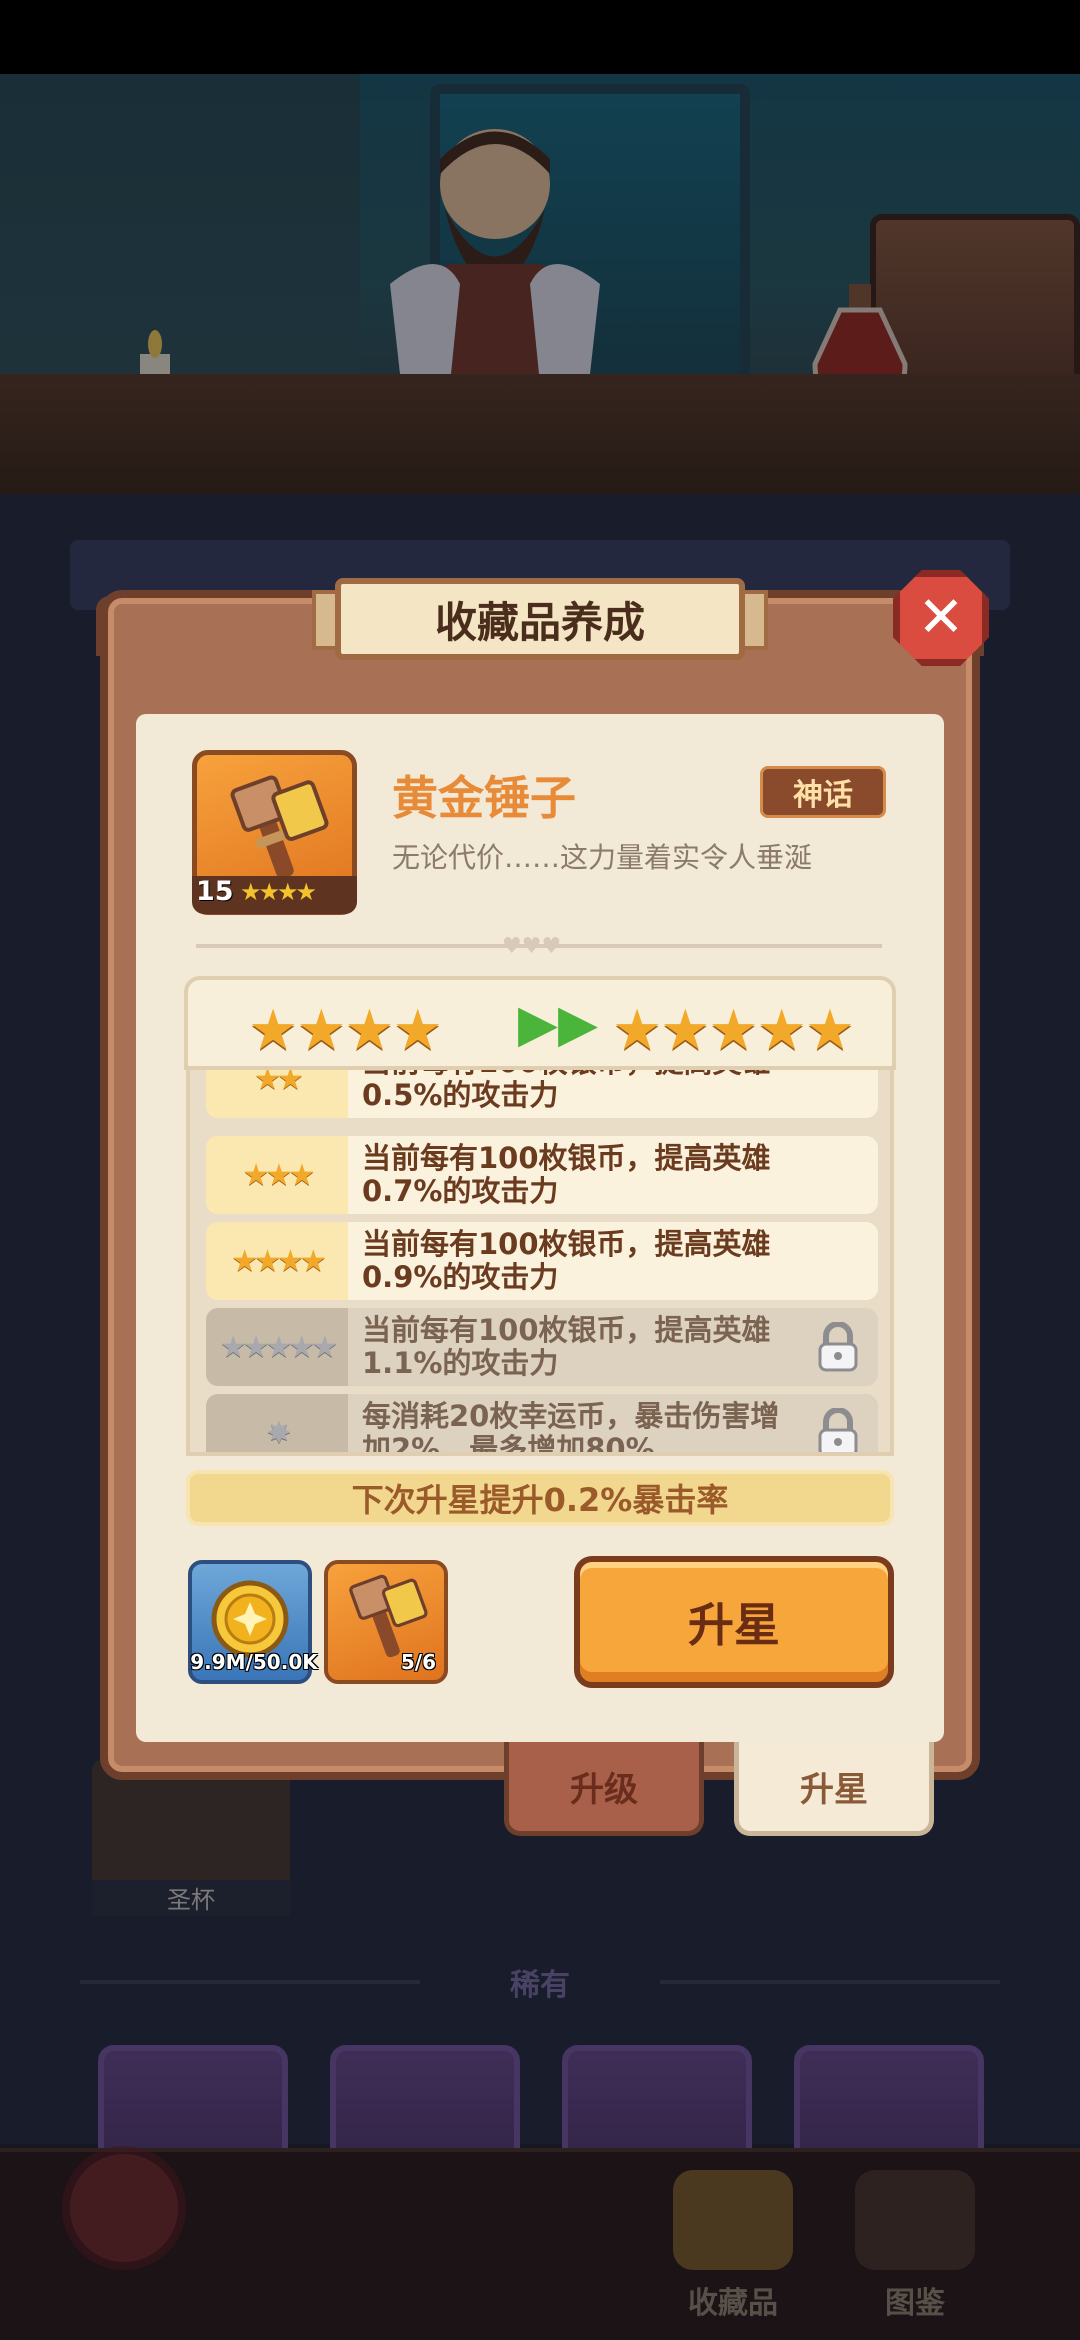  I want to click on tab-upgrade: 升级, so click(604, 1789).